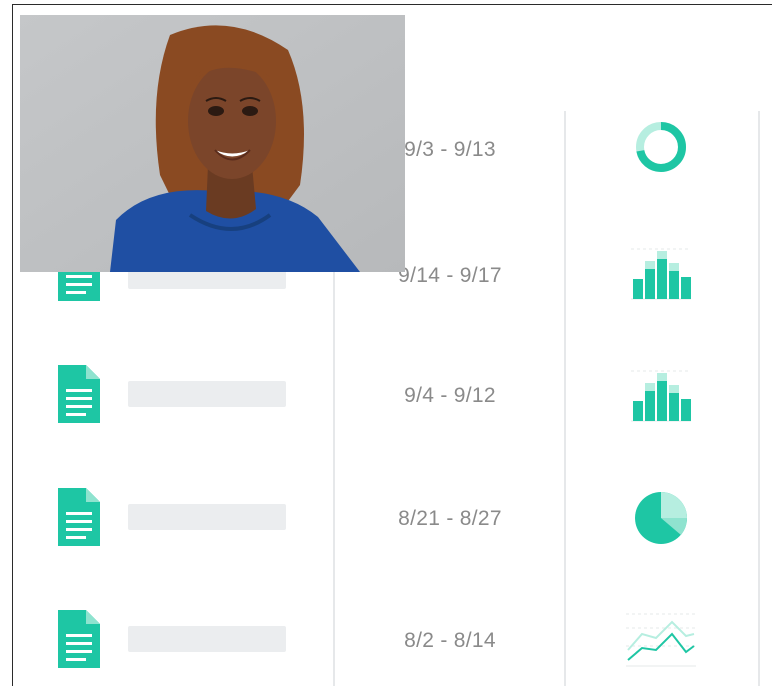  What do you see at coordinates (450, 395) in the screenshot?
I see `date-range: 9/4 - 9/12` at bounding box center [450, 395].